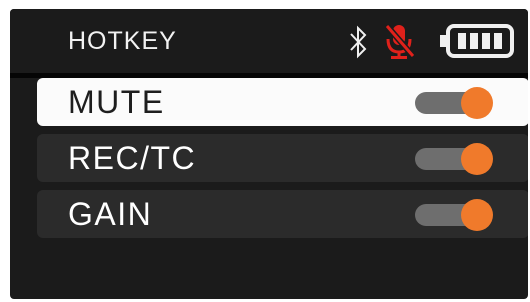  What do you see at coordinates (282, 214) in the screenshot?
I see `hotkey-row-gain: GAIN` at bounding box center [282, 214].